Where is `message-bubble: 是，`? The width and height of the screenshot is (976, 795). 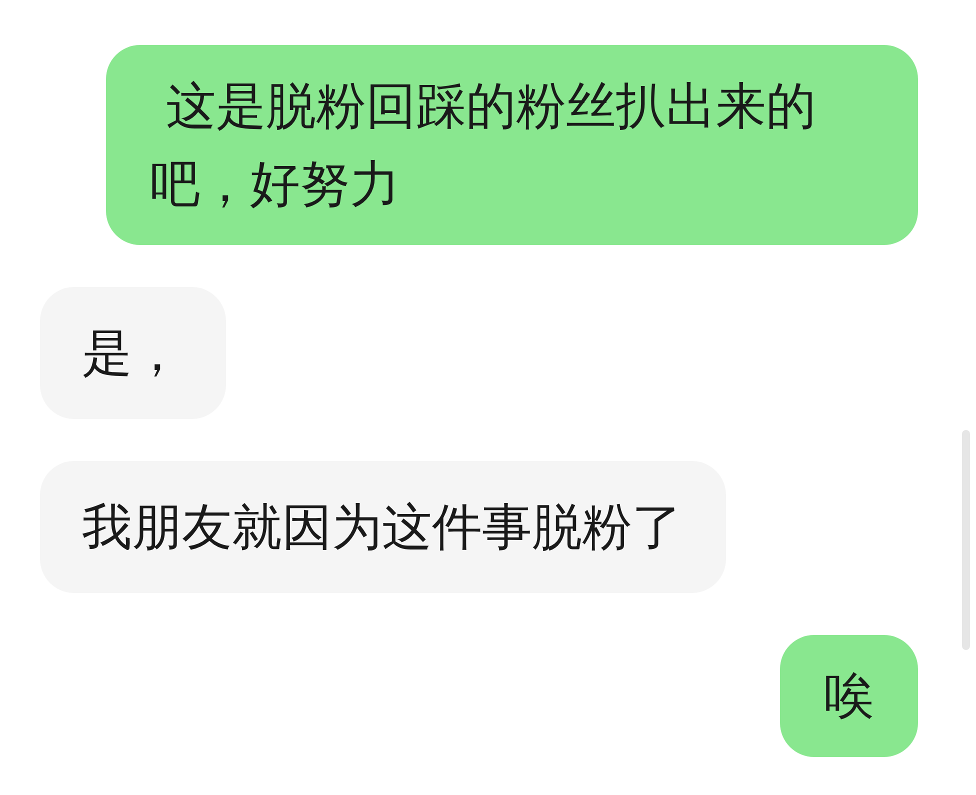
message-bubble: 是， is located at coordinates (133, 353).